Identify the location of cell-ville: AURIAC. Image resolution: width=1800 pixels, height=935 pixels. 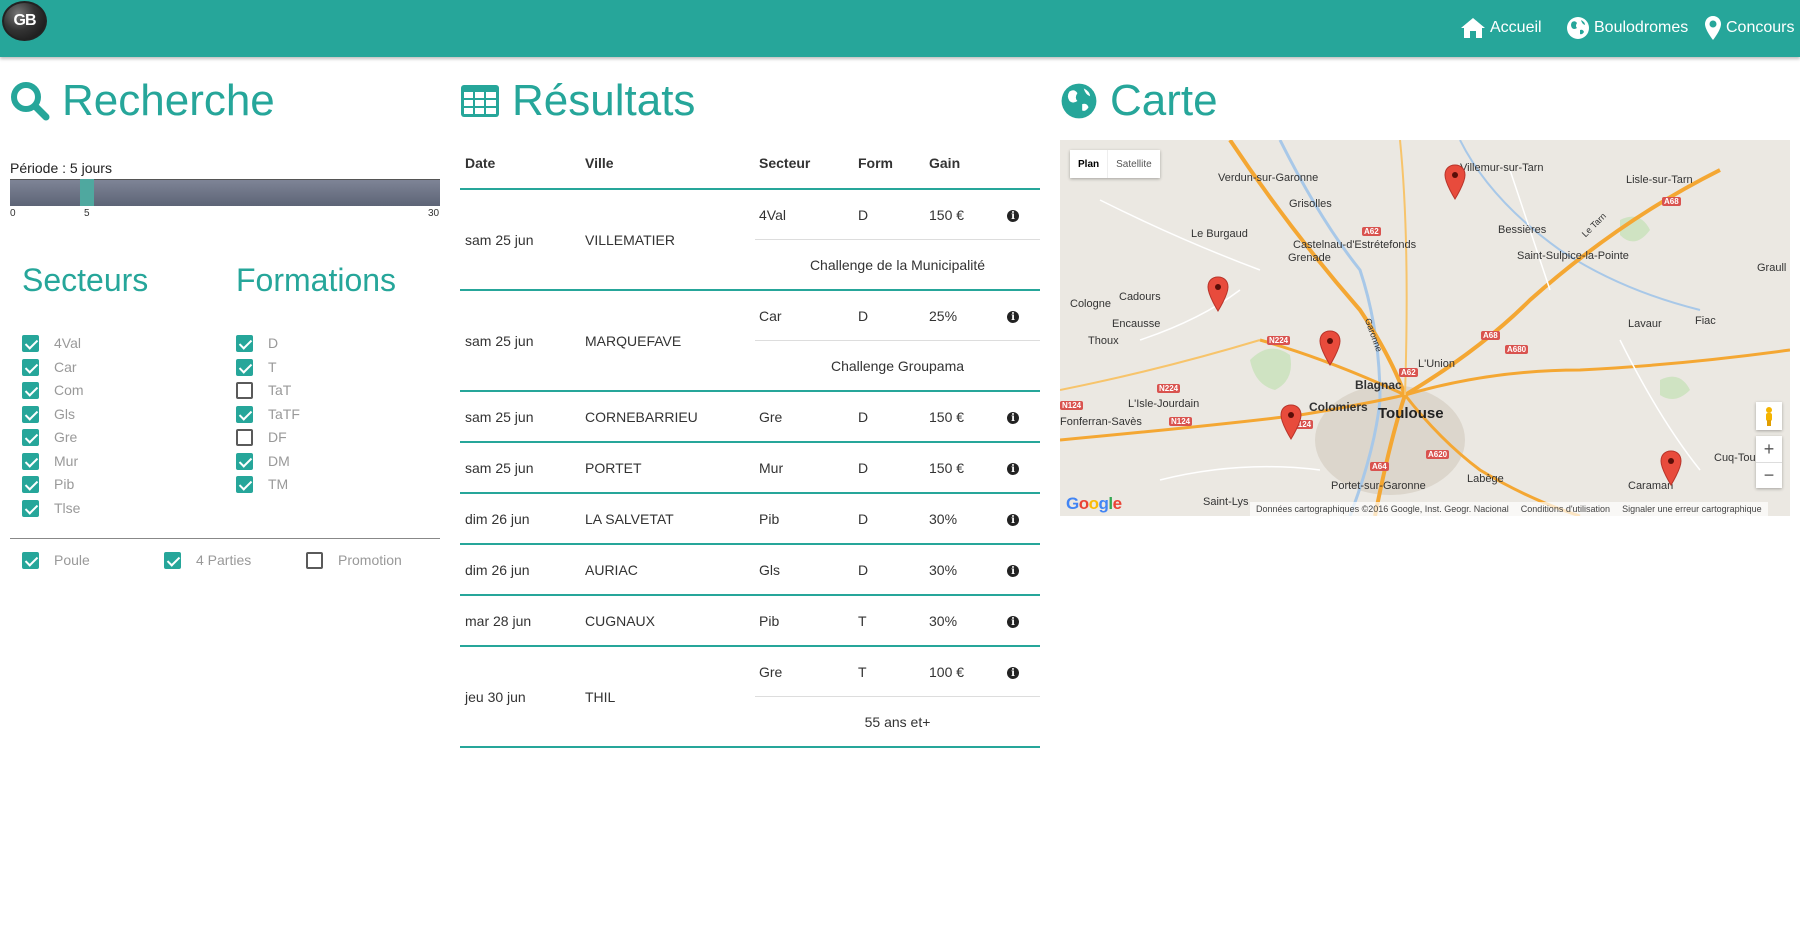
(611, 570).